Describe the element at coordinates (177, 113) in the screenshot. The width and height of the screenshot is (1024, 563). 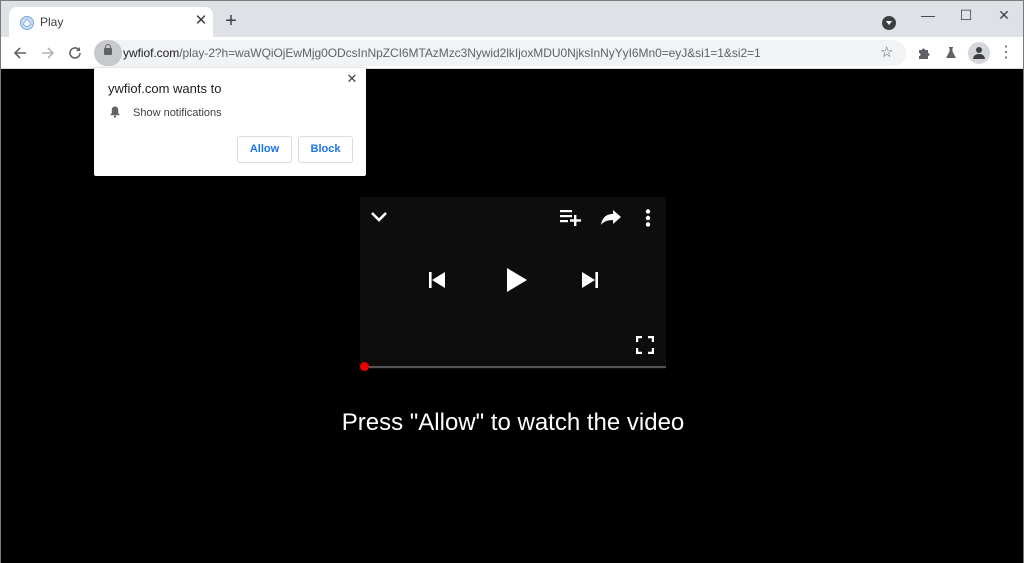
I see `permission-label: Show notifications` at that location.